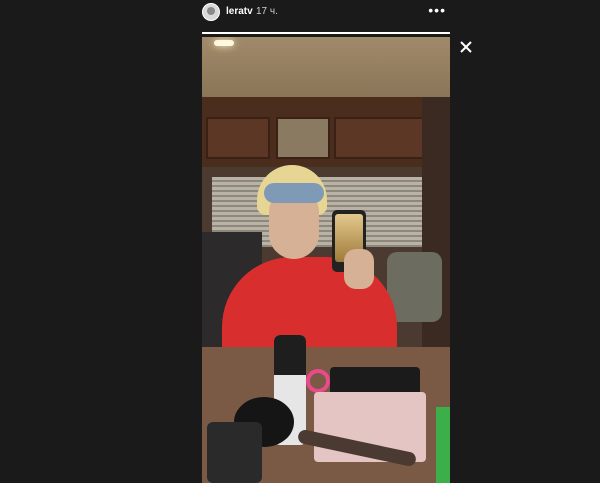  I want to click on photo-light, so click(224, 43).